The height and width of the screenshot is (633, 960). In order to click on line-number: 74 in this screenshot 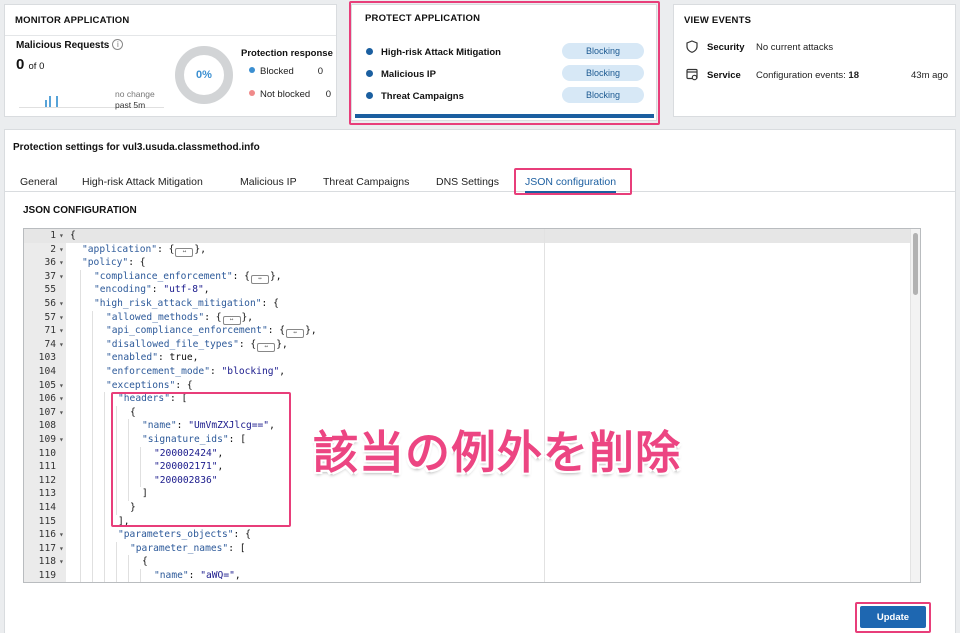, I will do `click(50, 344)`.